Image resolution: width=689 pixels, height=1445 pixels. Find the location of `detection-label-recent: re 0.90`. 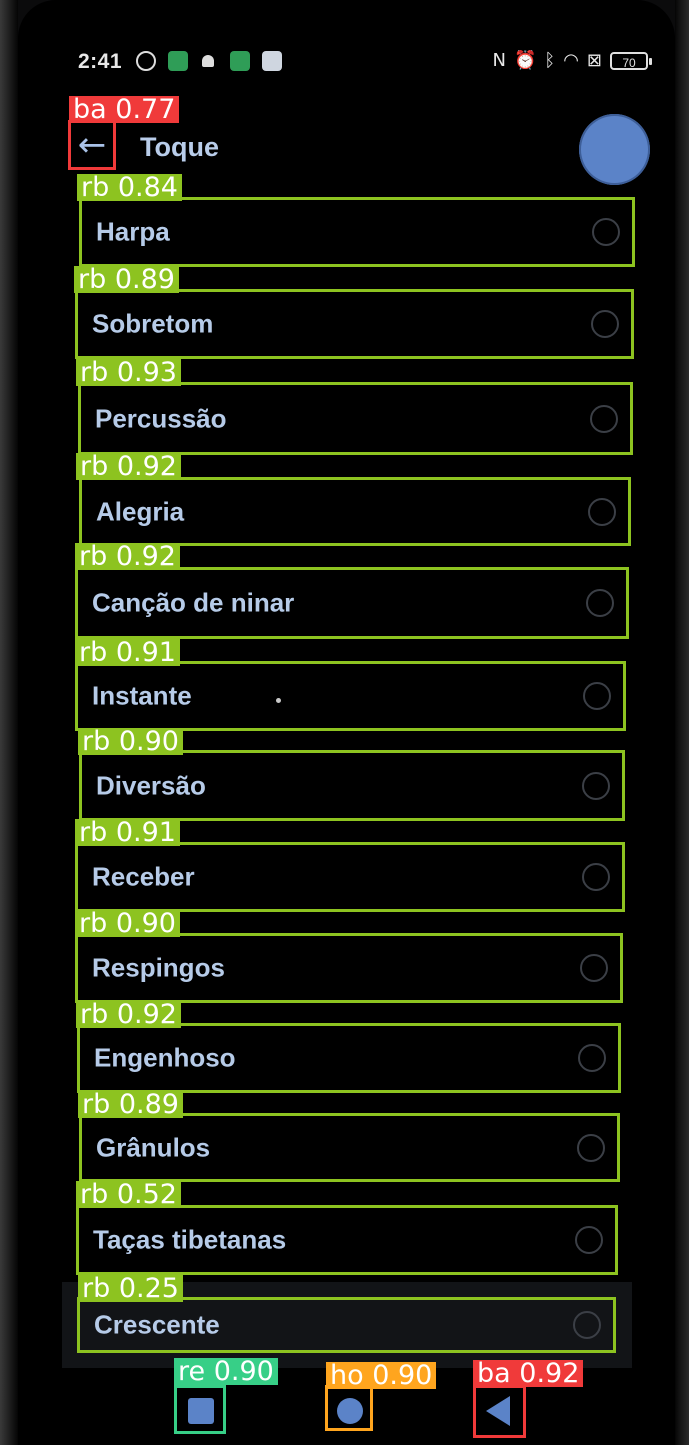

detection-label-recent: re 0.90 is located at coordinates (226, 1371).